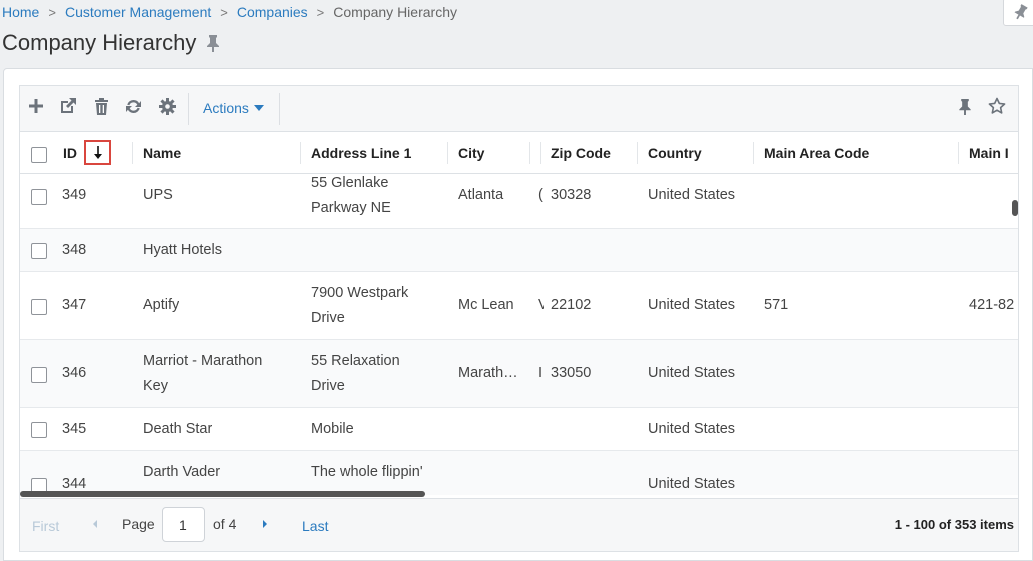  What do you see at coordinates (332, 429) in the screenshot?
I see `cell-address: Mobile` at bounding box center [332, 429].